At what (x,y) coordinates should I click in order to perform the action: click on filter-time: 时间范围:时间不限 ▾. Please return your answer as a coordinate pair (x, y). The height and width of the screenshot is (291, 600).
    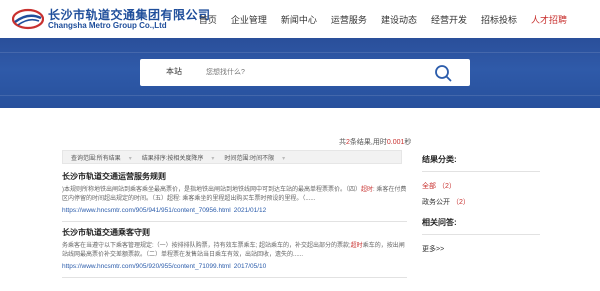
    Looking at the image, I should click on (254, 157).